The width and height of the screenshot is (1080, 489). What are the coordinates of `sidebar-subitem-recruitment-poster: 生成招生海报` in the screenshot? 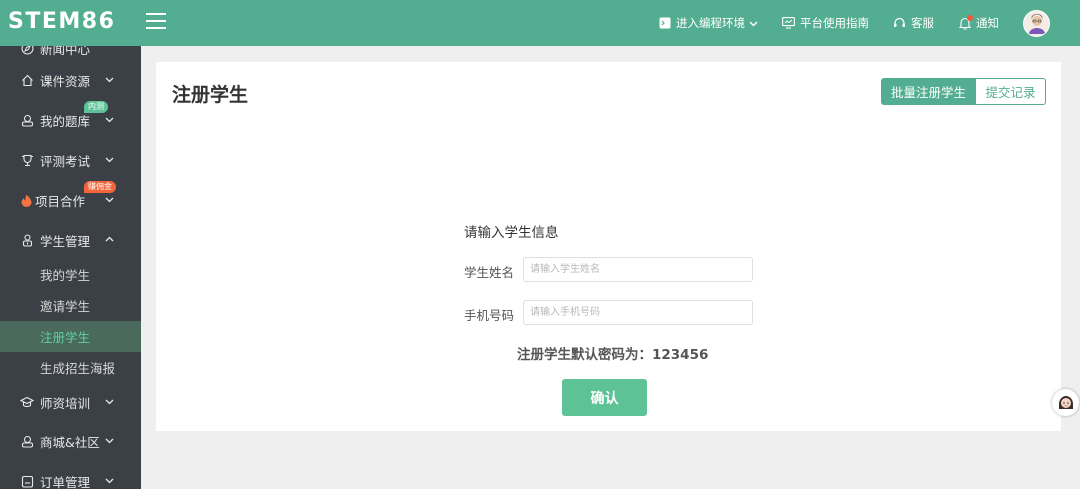 It's located at (70, 367).